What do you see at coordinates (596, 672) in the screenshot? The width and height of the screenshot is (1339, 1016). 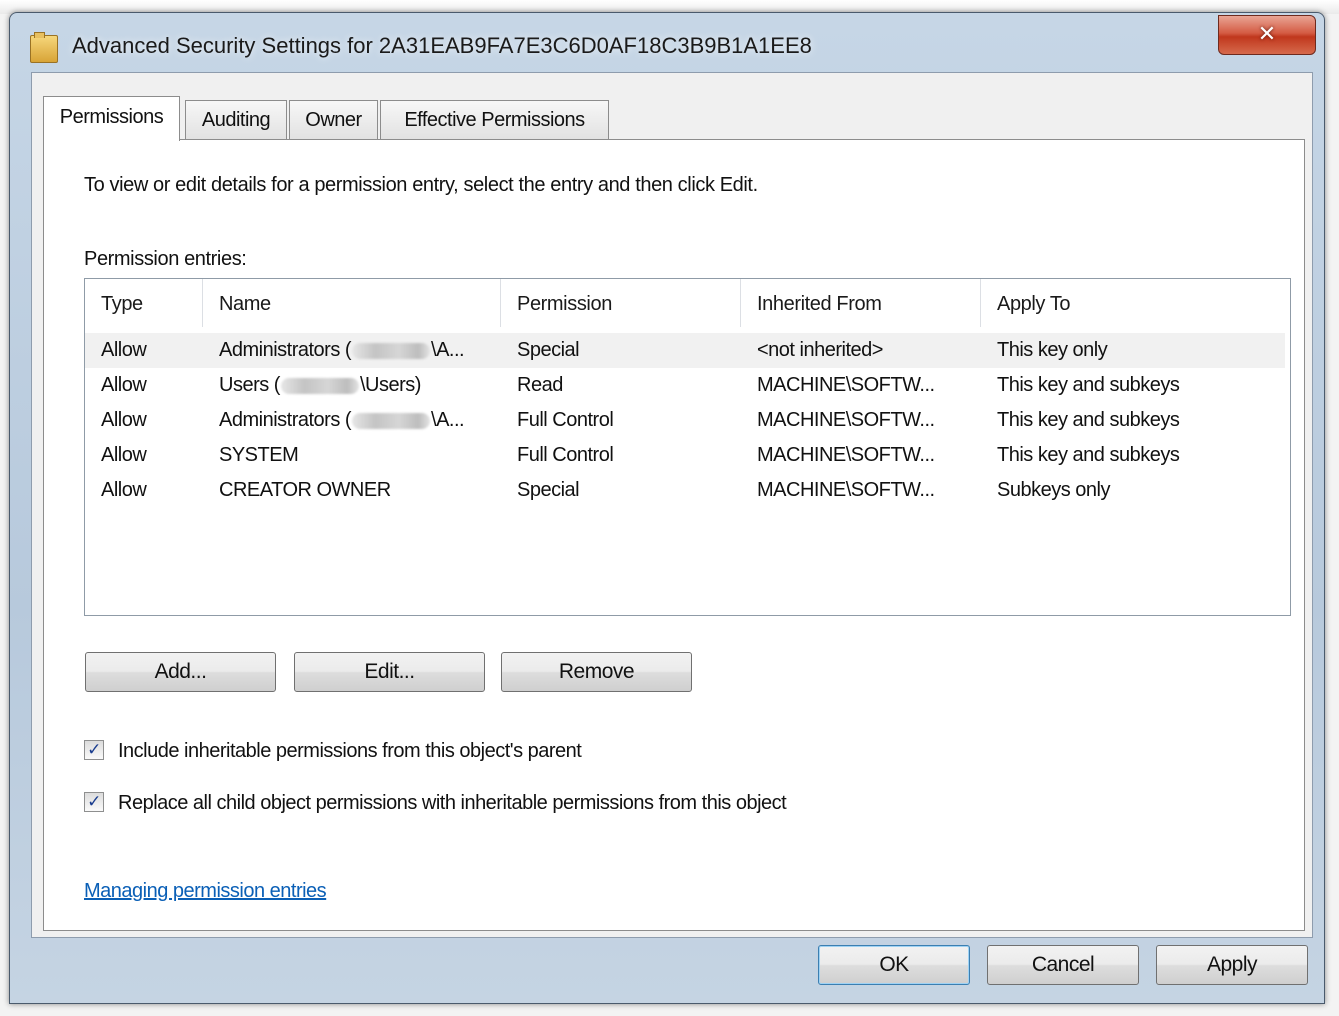 I see `remove-button: Remove` at bounding box center [596, 672].